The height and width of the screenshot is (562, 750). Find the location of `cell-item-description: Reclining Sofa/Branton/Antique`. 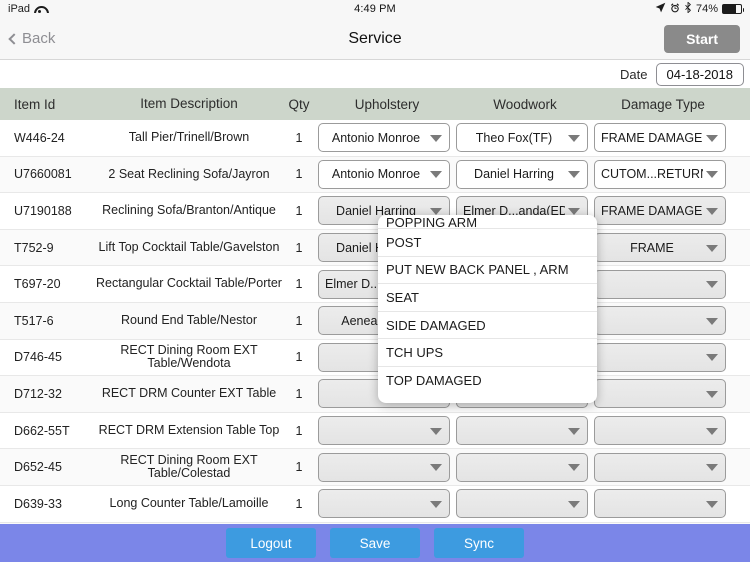

cell-item-description: Reclining Sofa/Branton/Antique is located at coordinates (189, 210).